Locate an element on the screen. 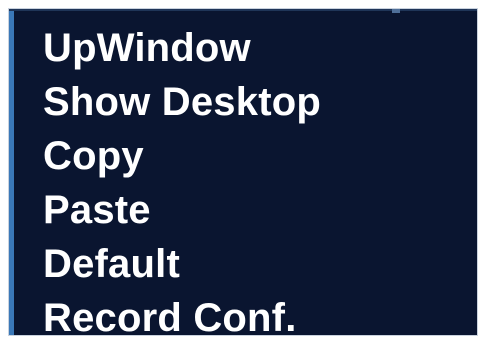 Image resolution: width=482 pixels, height=347 pixels. menu-item-copy: Copy is located at coordinates (256, 156).